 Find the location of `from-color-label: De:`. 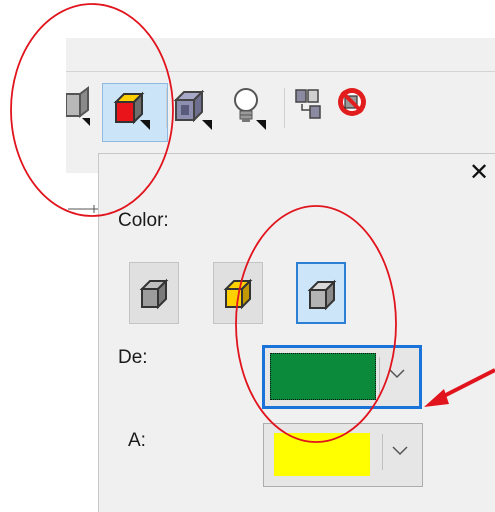

from-color-label: De: is located at coordinates (133, 357).